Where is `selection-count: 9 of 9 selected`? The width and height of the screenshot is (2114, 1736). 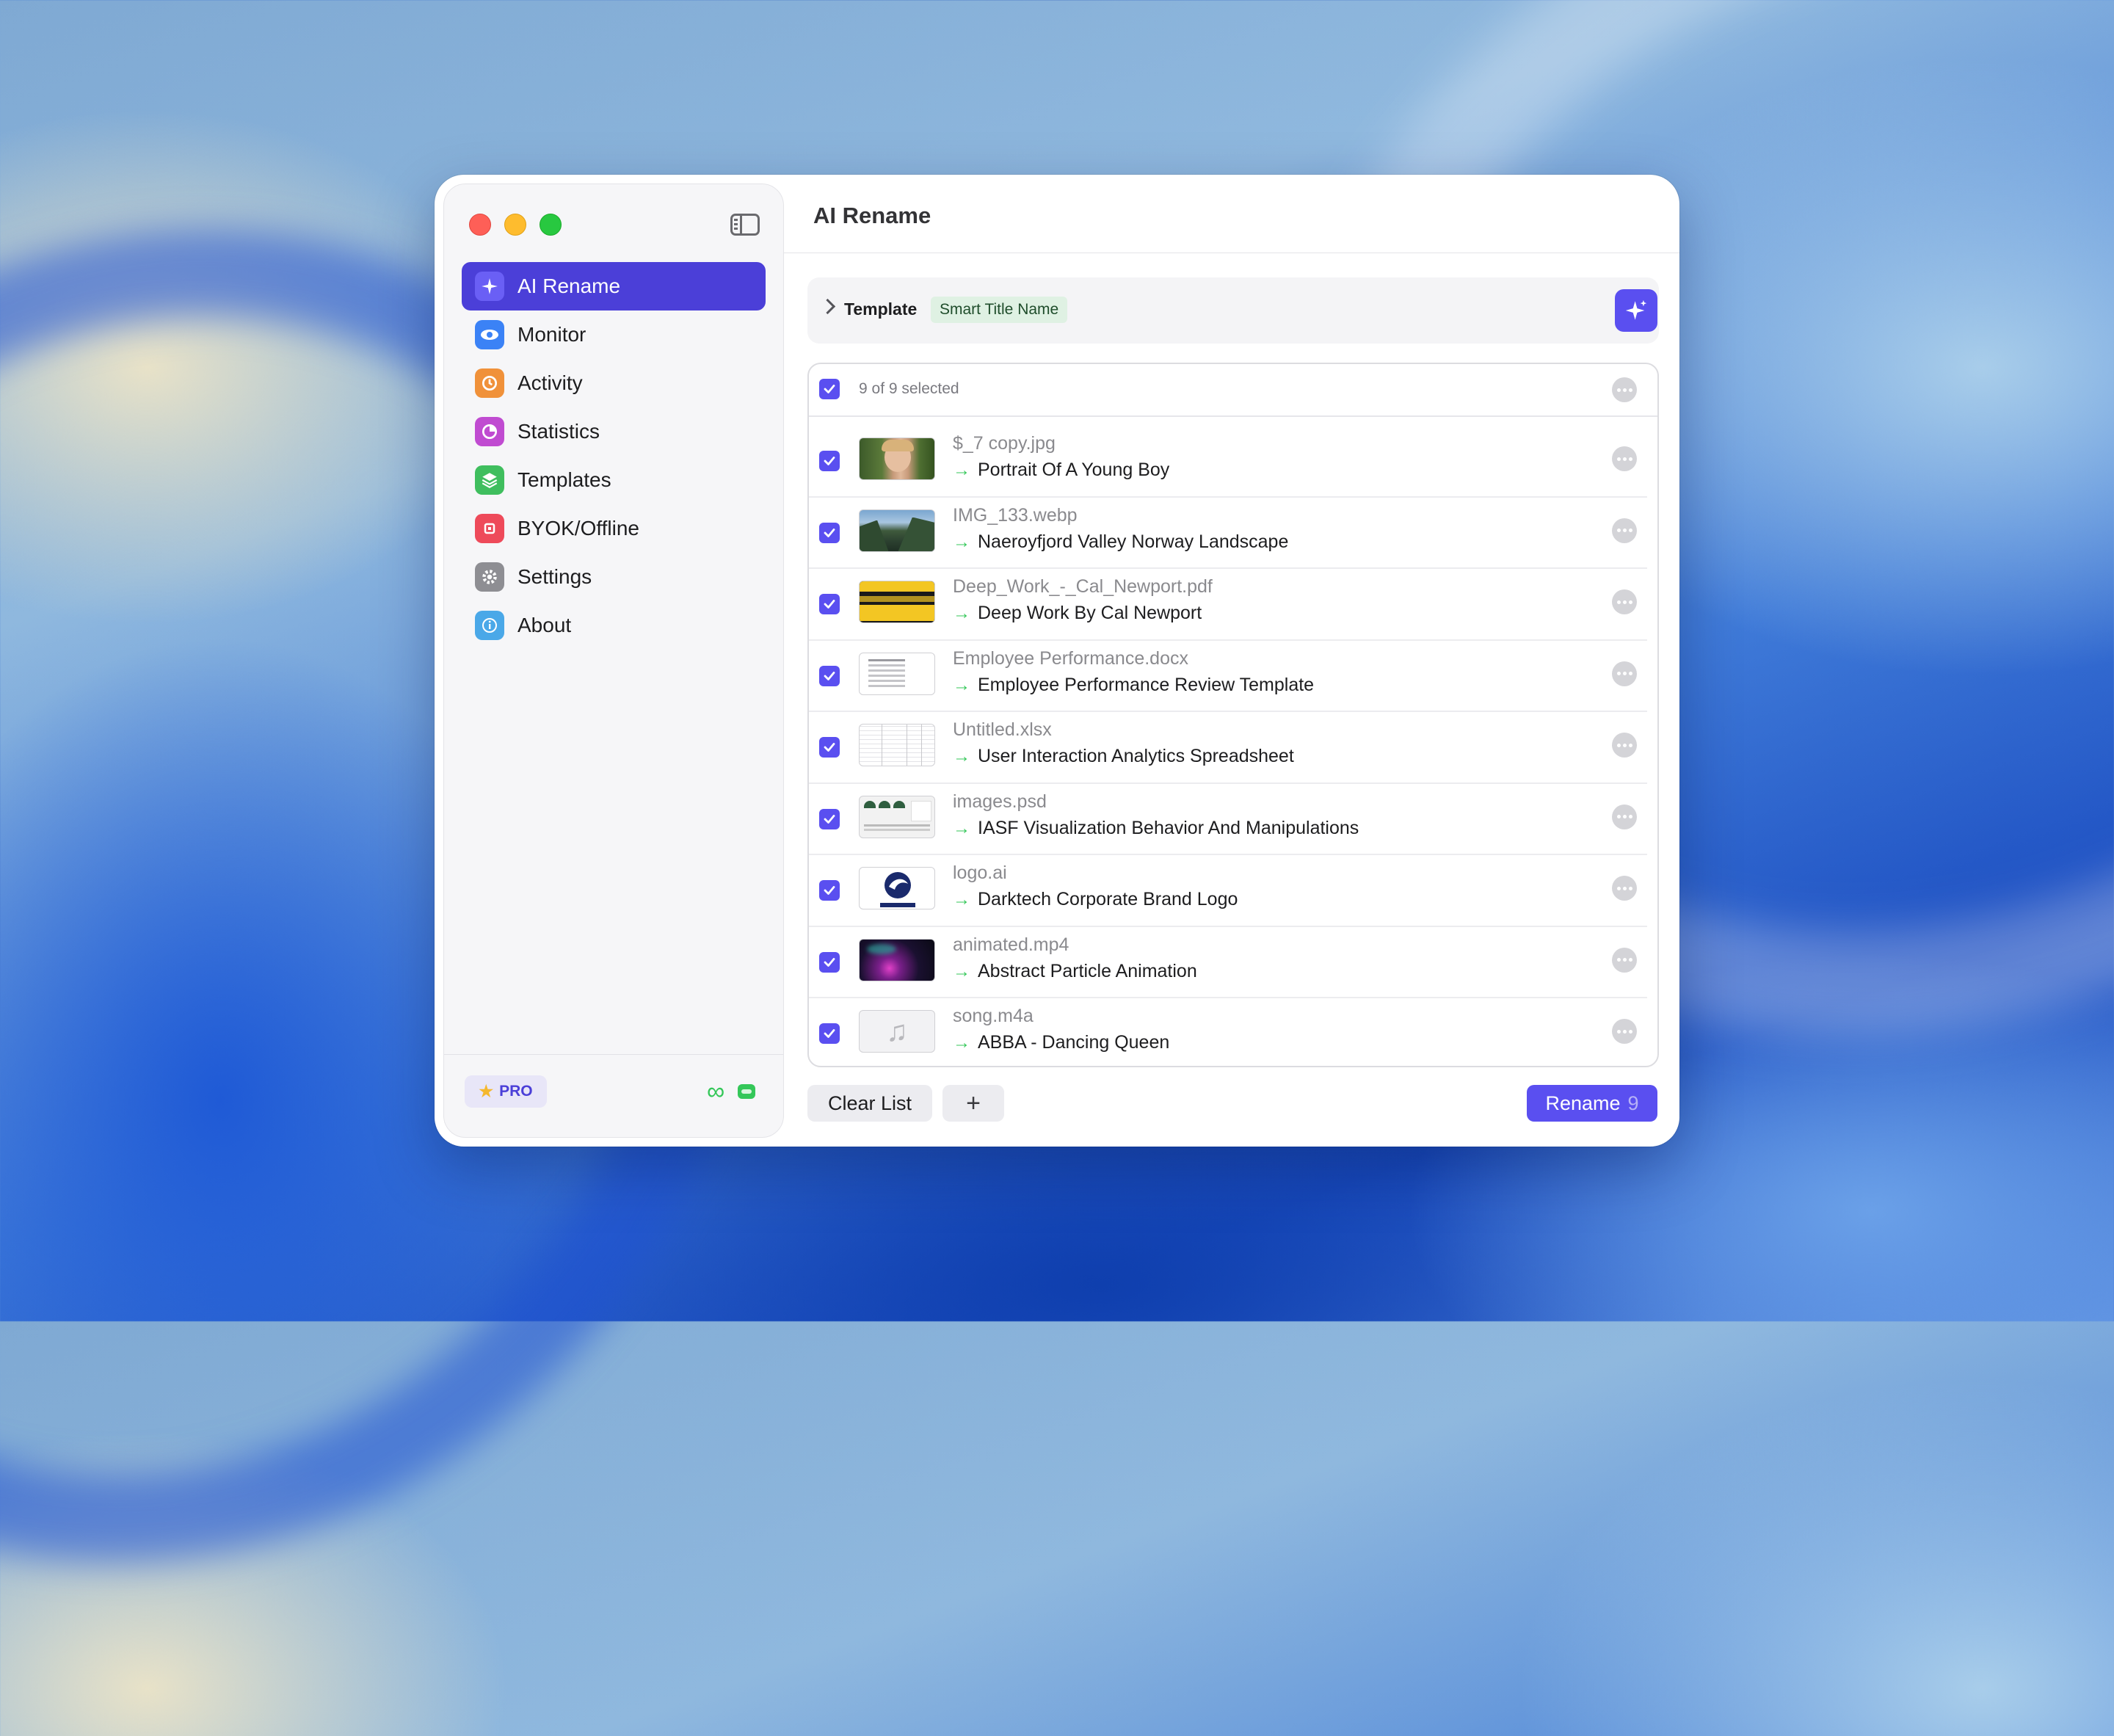
selection-count: 9 of 9 selected is located at coordinates (909, 388).